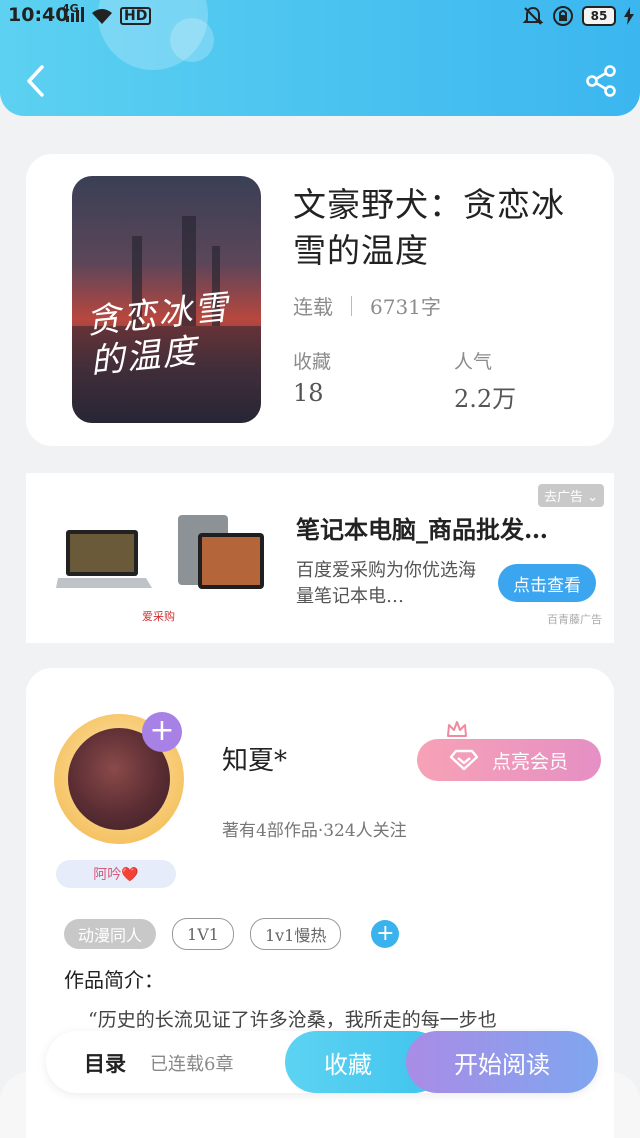 This screenshot has height=1138, width=640. I want to click on follow-author-button: +, so click(162, 732).